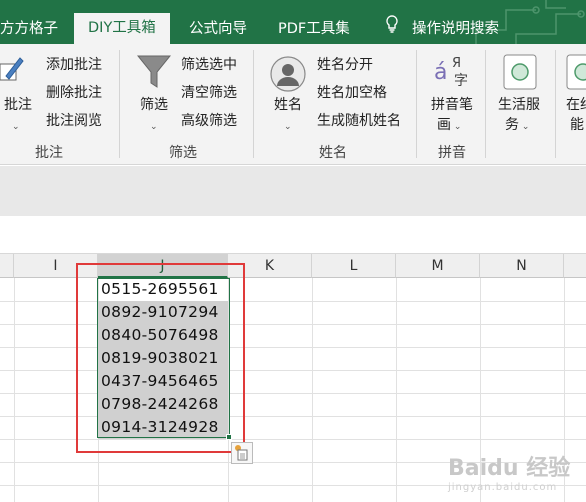  What do you see at coordinates (576, 105) in the screenshot?
I see `online-service-label-1: 在约` at bounding box center [576, 105].